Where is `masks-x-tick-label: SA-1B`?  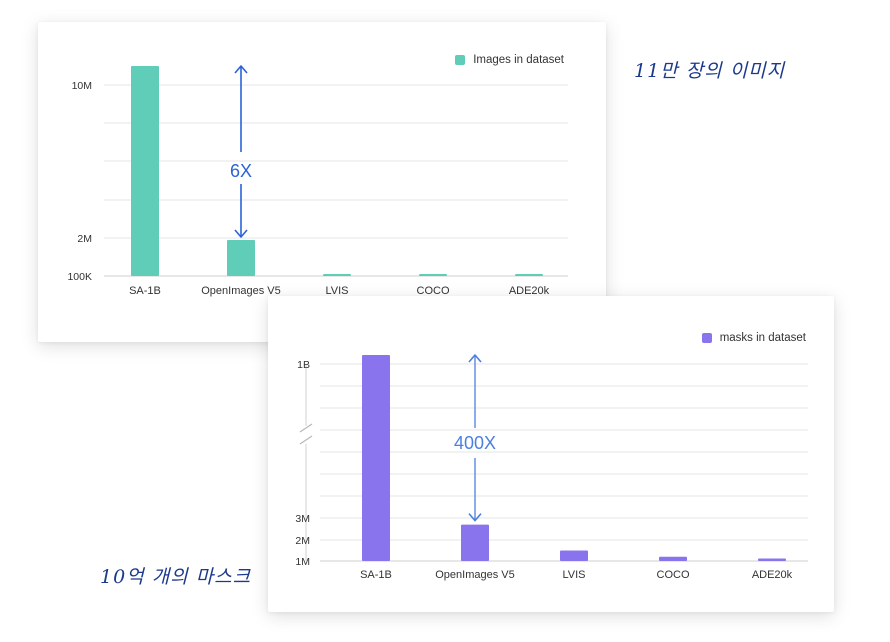 masks-x-tick-label: SA-1B is located at coordinates (376, 575).